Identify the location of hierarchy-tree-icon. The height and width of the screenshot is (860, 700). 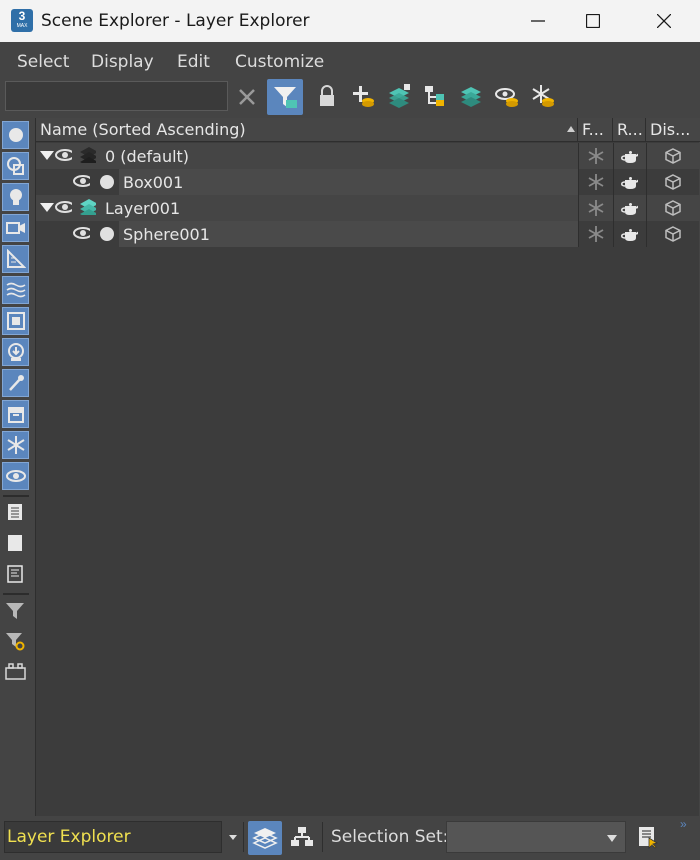
(302, 836).